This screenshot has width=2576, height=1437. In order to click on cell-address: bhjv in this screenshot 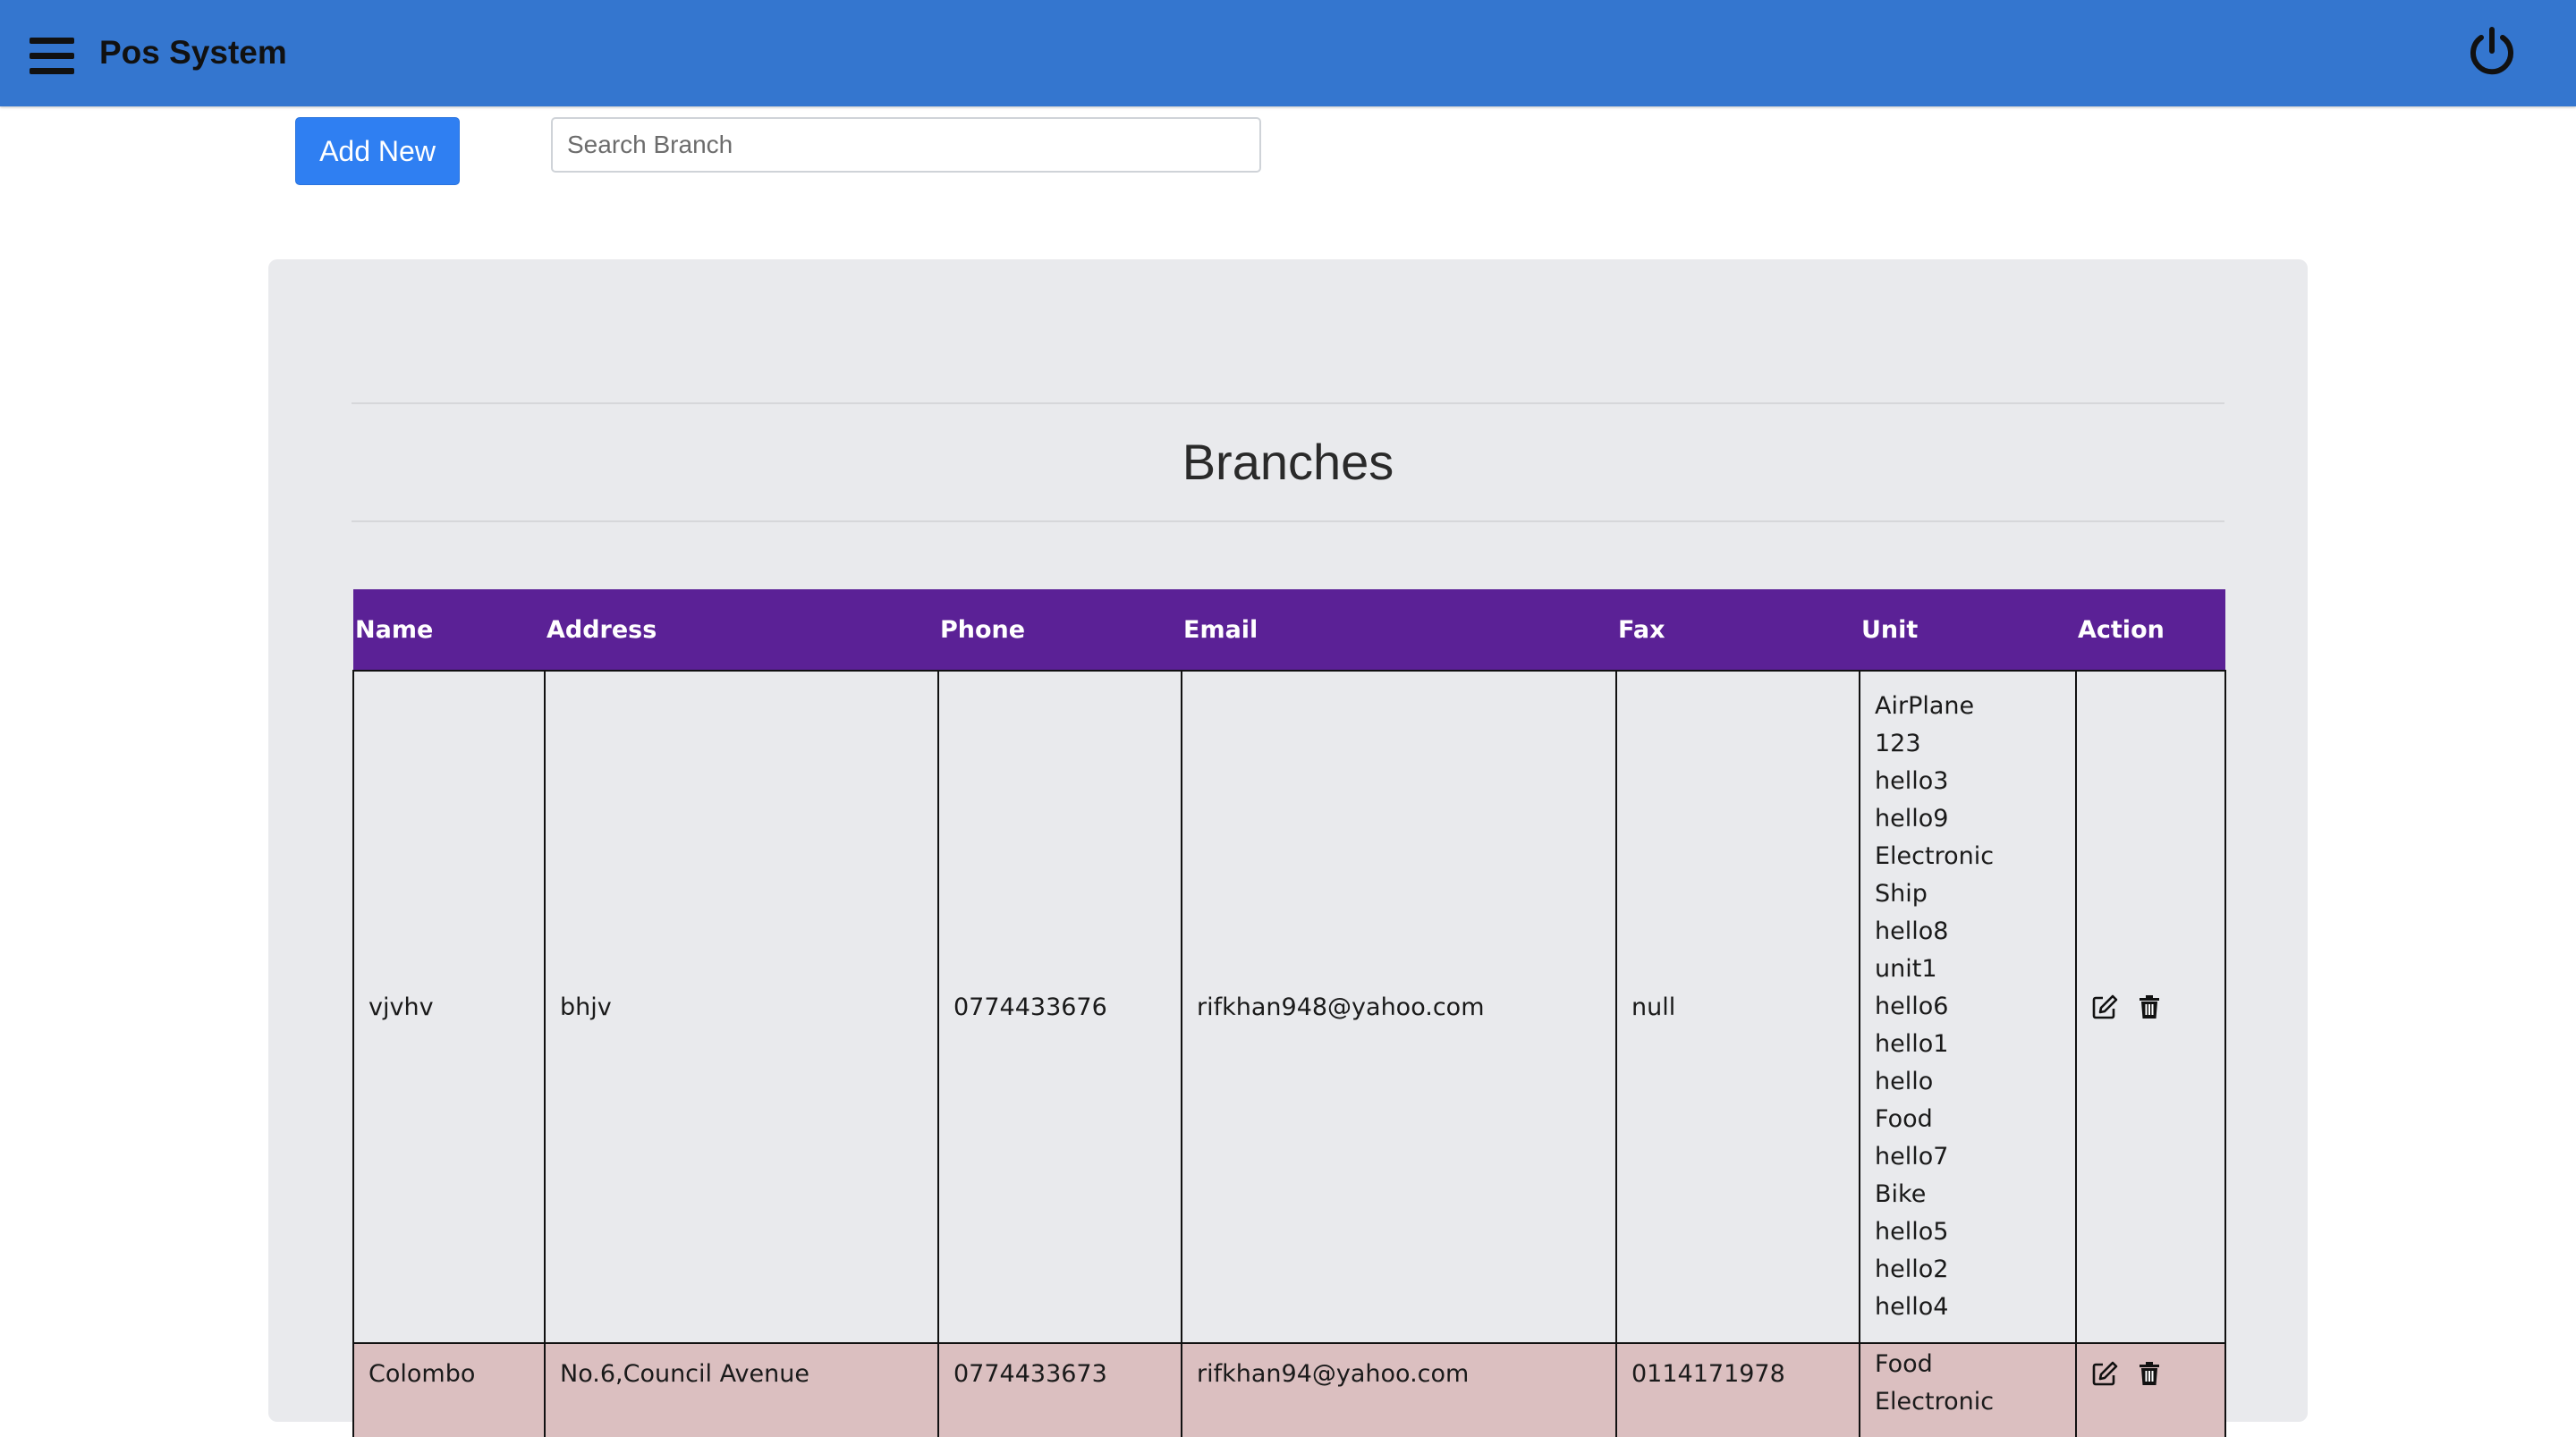, I will do `click(741, 1007)`.